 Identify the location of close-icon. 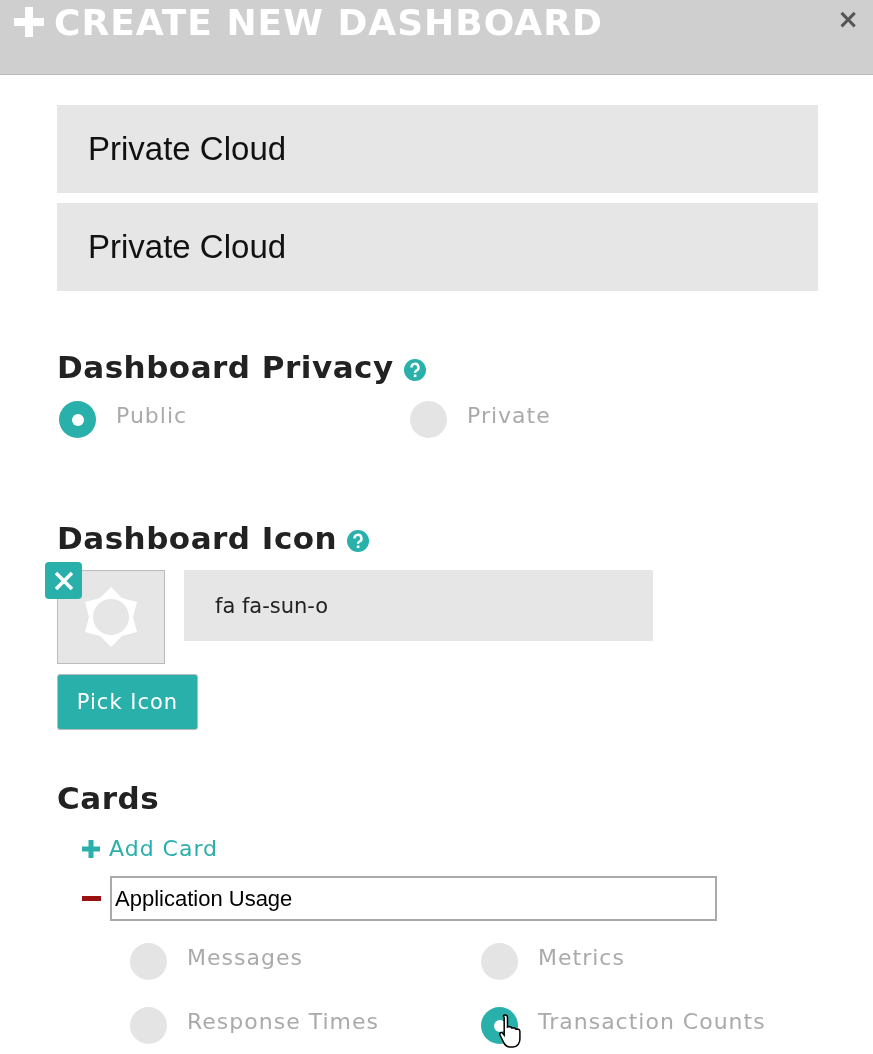
(63, 580).